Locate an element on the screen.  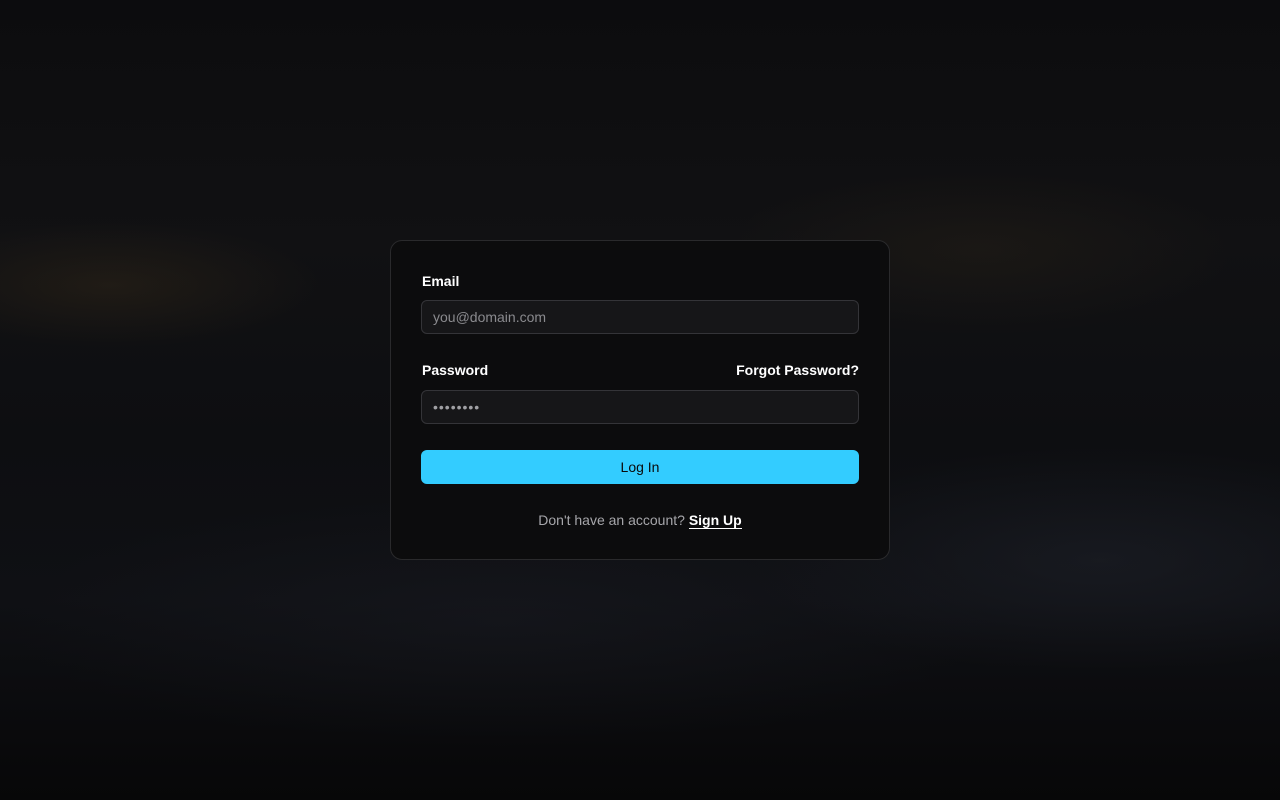
signup-prompt: Don't have an account? is located at coordinates (613, 520).